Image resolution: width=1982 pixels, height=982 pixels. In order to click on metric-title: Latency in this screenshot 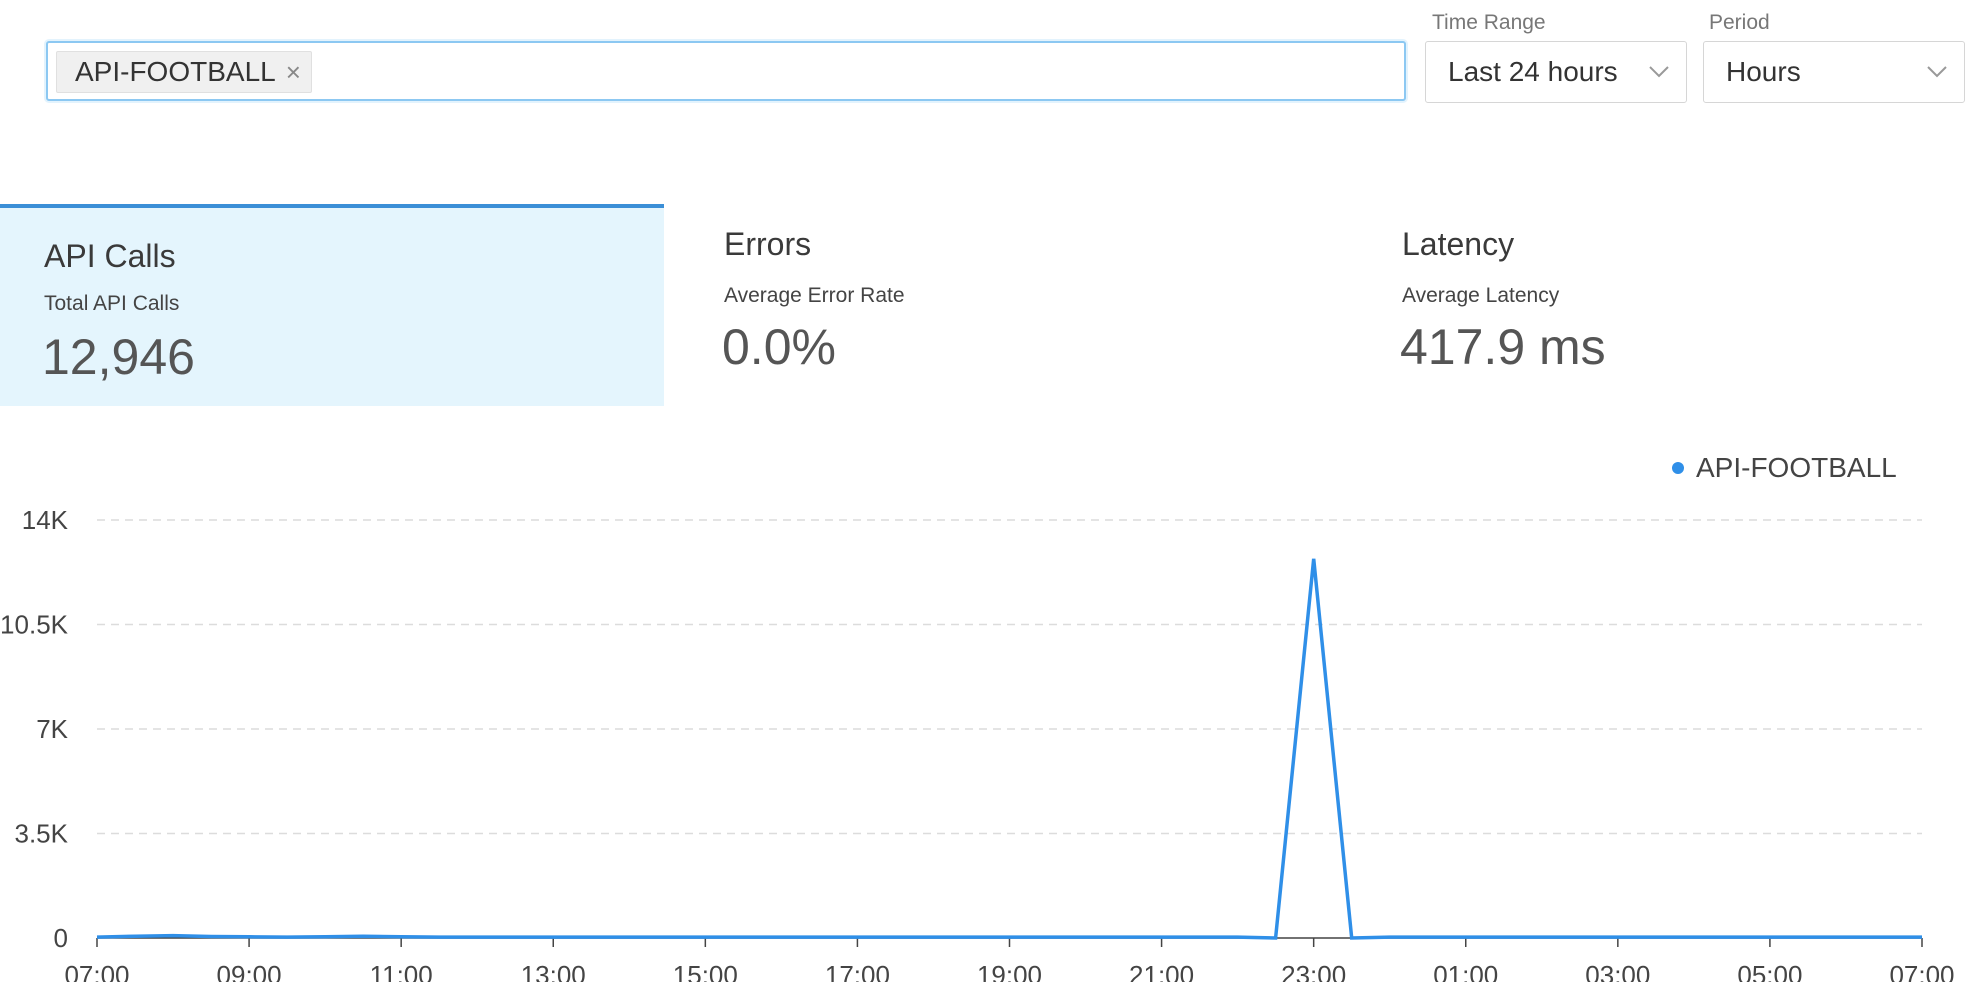, I will do `click(1458, 244)`.